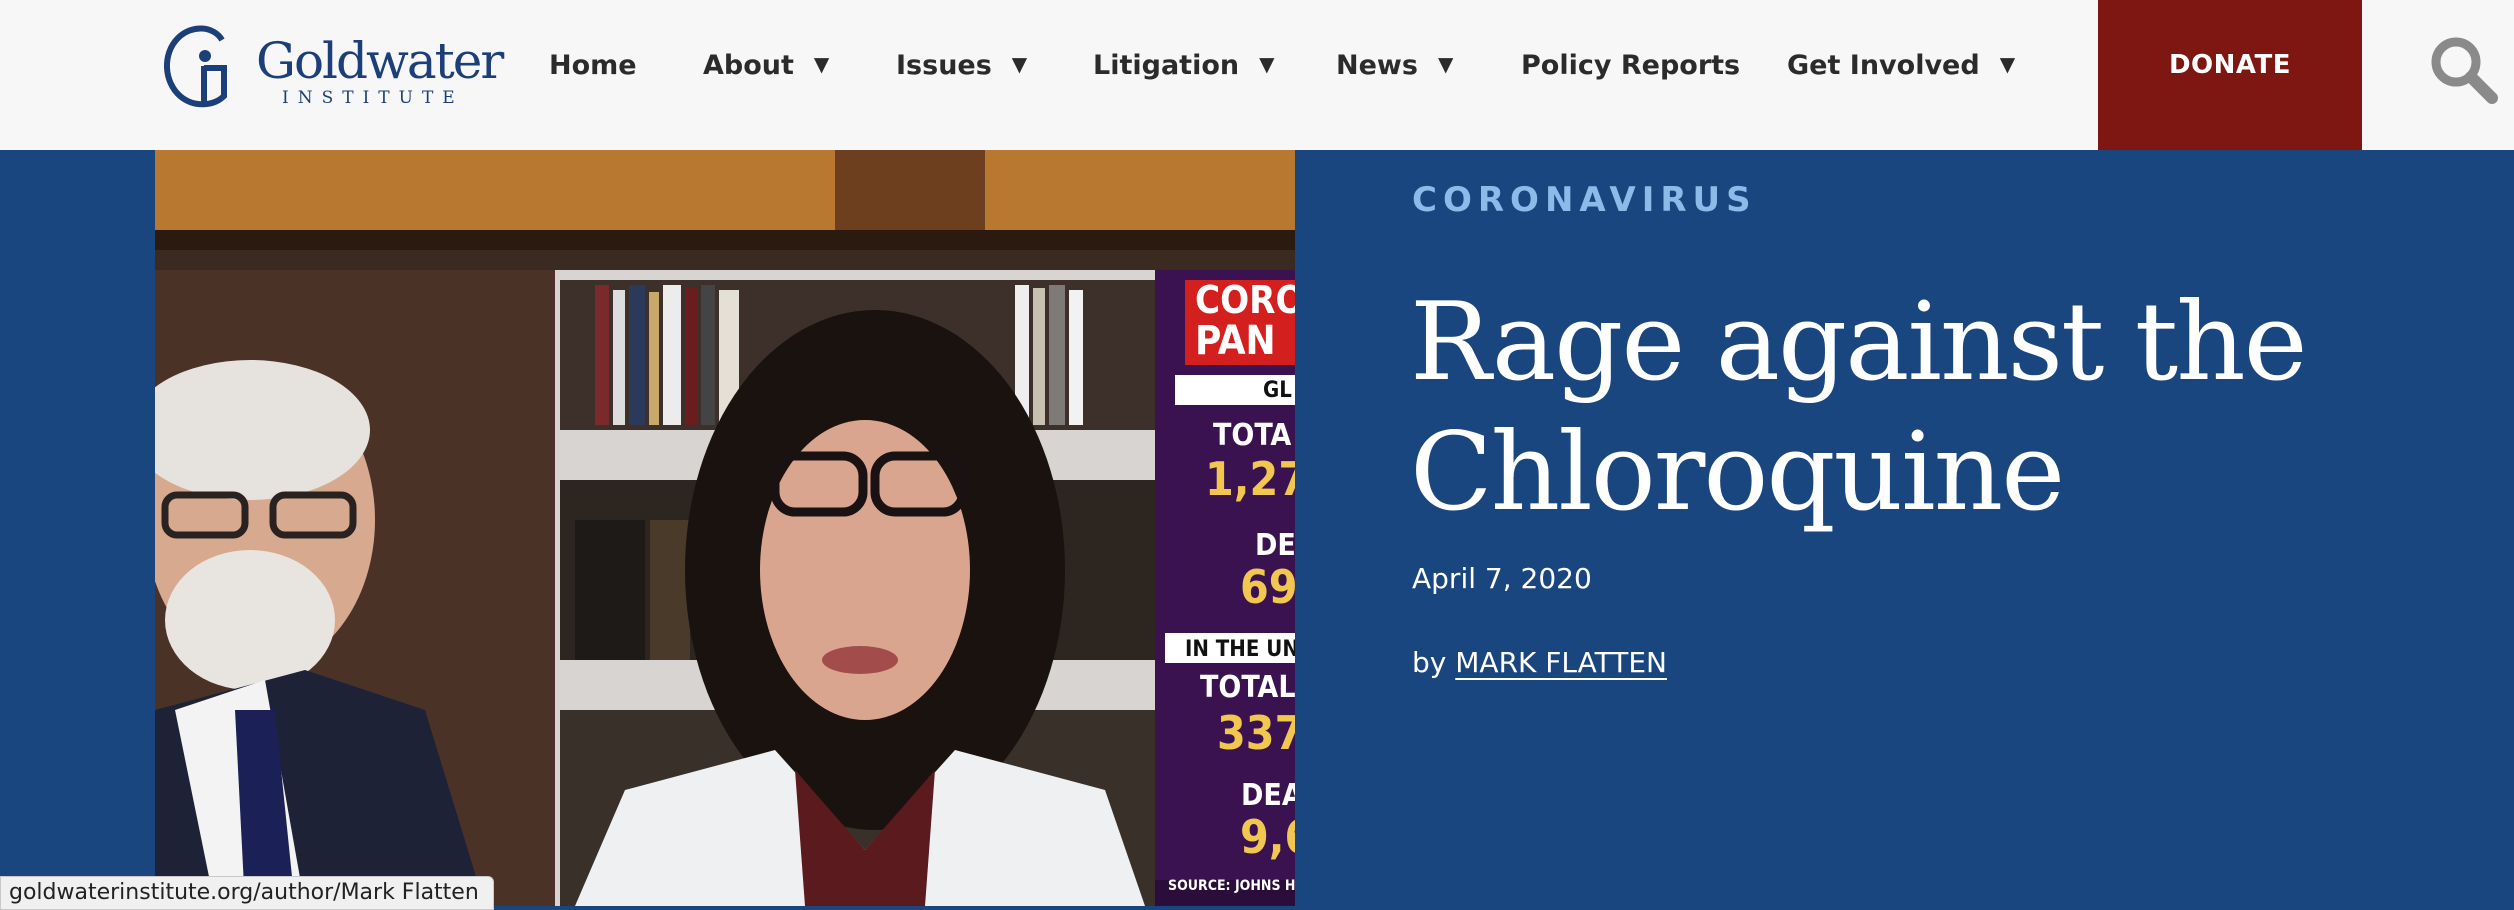 The width and height of the screenshot is (2514, 910). What do you see at coordinates (1235, 341) in the screenshot?
I see `tv-banner-text: PAN` at bounding box center [1235, 341].